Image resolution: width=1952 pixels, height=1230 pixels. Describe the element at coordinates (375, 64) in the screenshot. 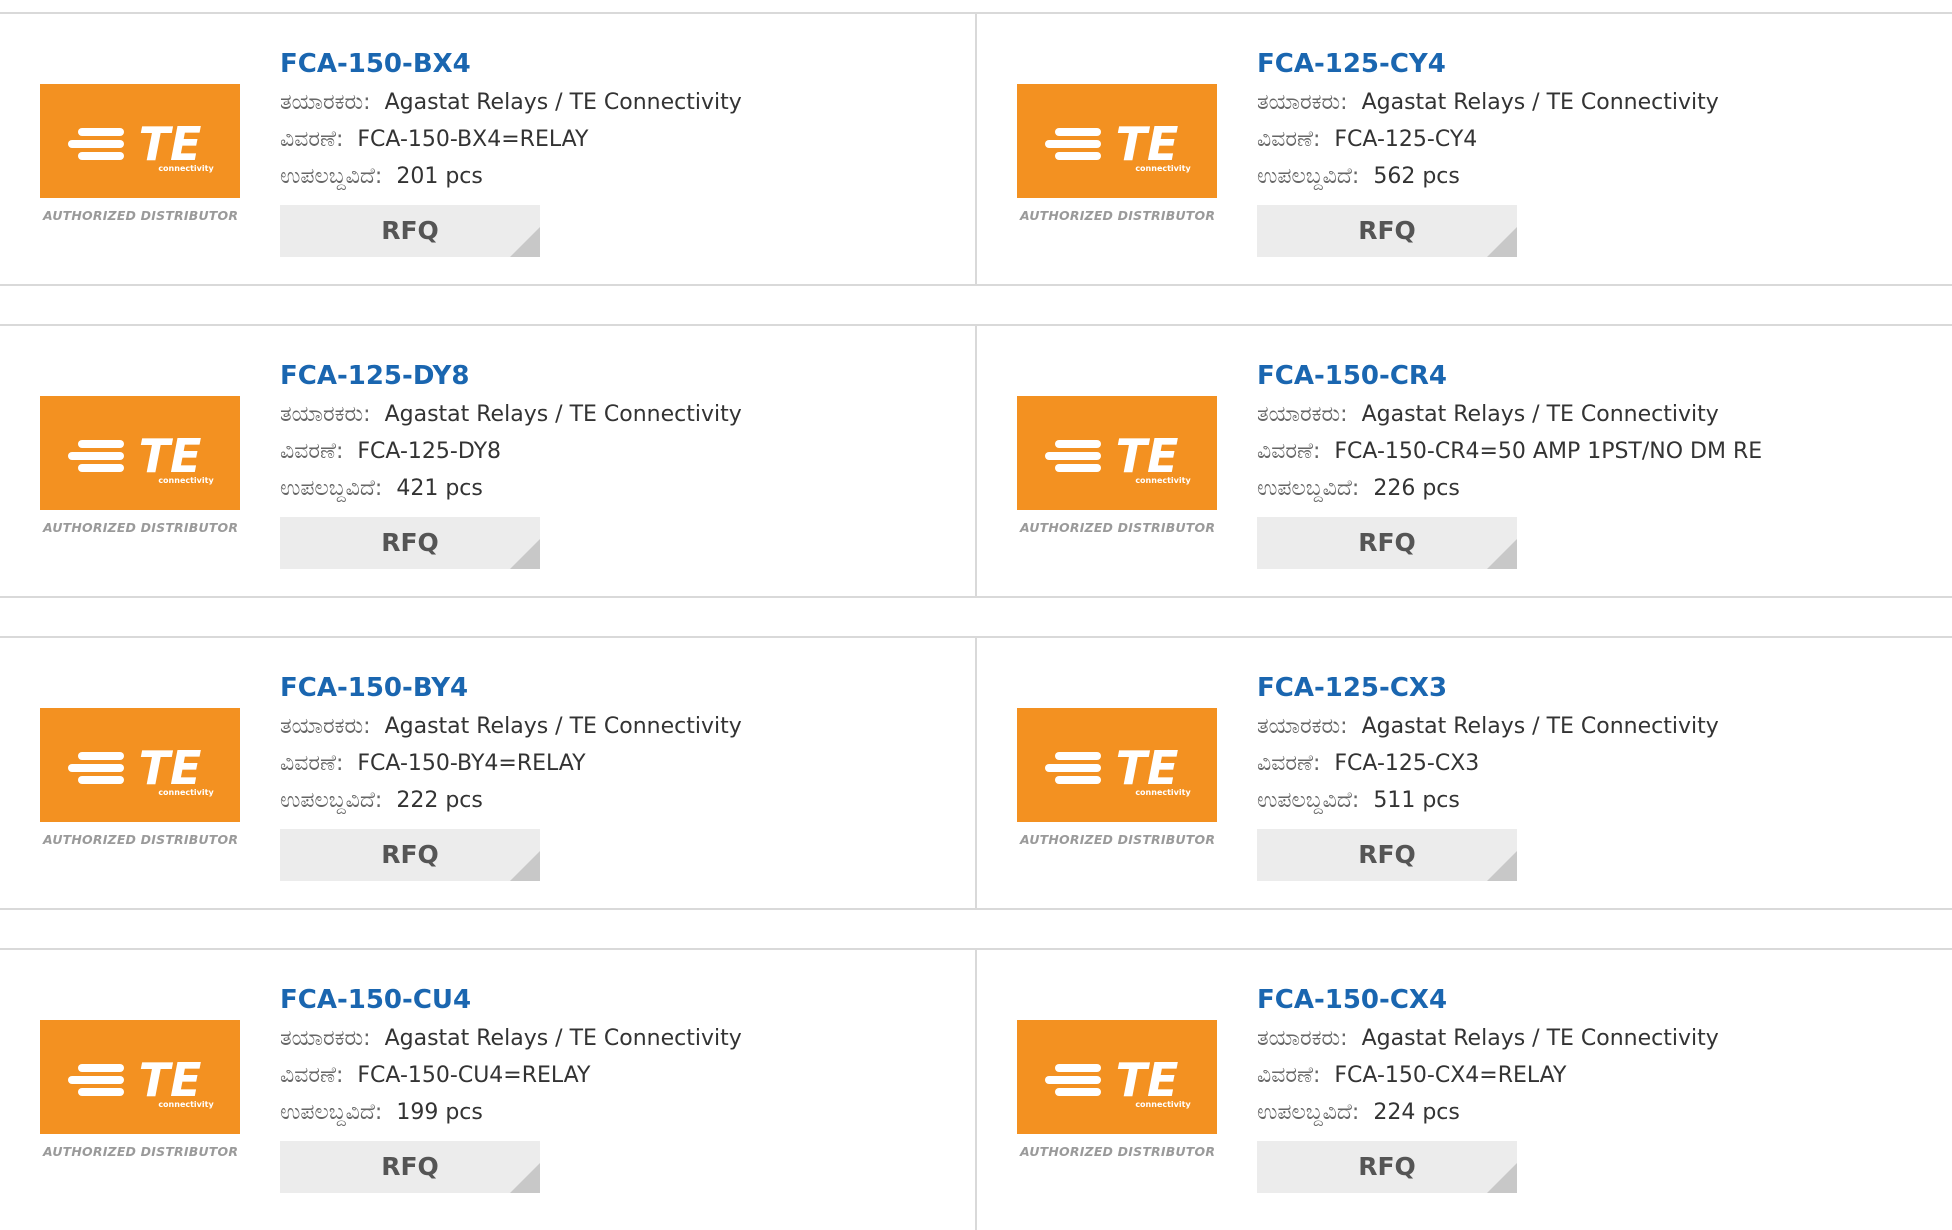

I see `part-number-link: FCA-150-BX4` at that location.